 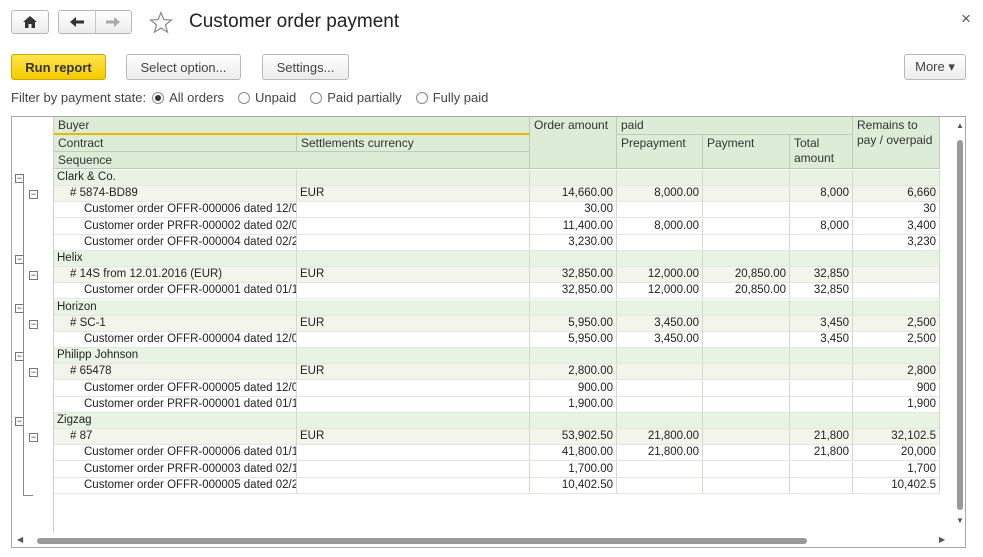 What do you see at coordinates (573, 226) in the screenshot?
I see `cell-amt: 11,400.00` at bounding box center [573, 226].